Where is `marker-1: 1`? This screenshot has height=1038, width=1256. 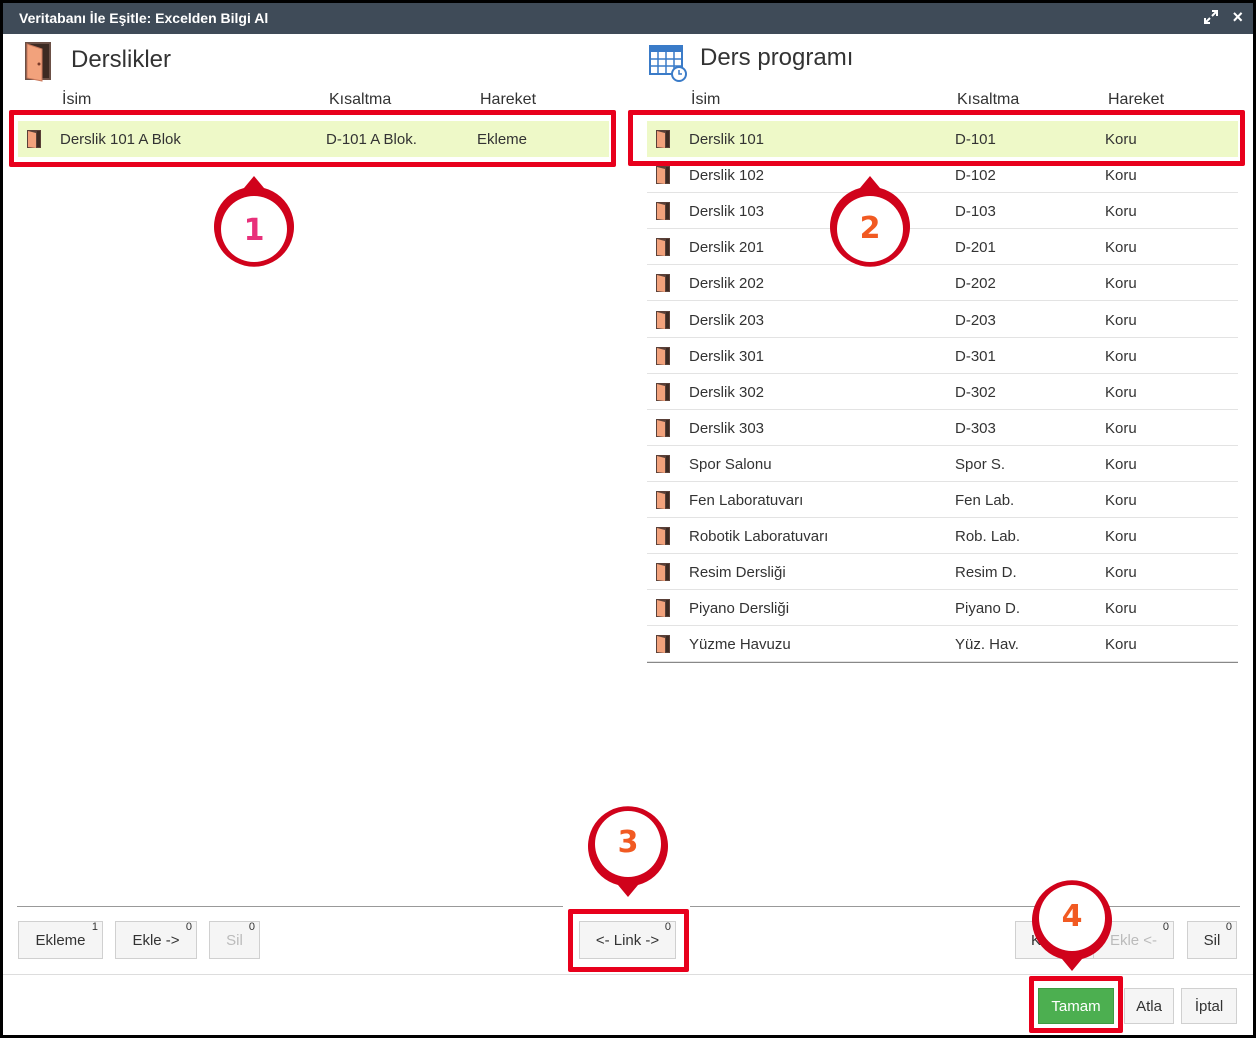
marker-1: 1 is located at coordinates (254, 224).